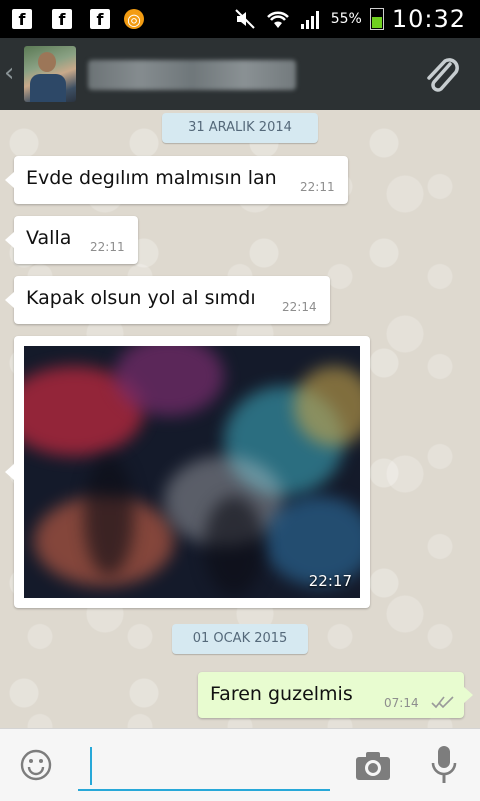  I want to click on message-bubble: Valla 22:11, so click(71, 240).